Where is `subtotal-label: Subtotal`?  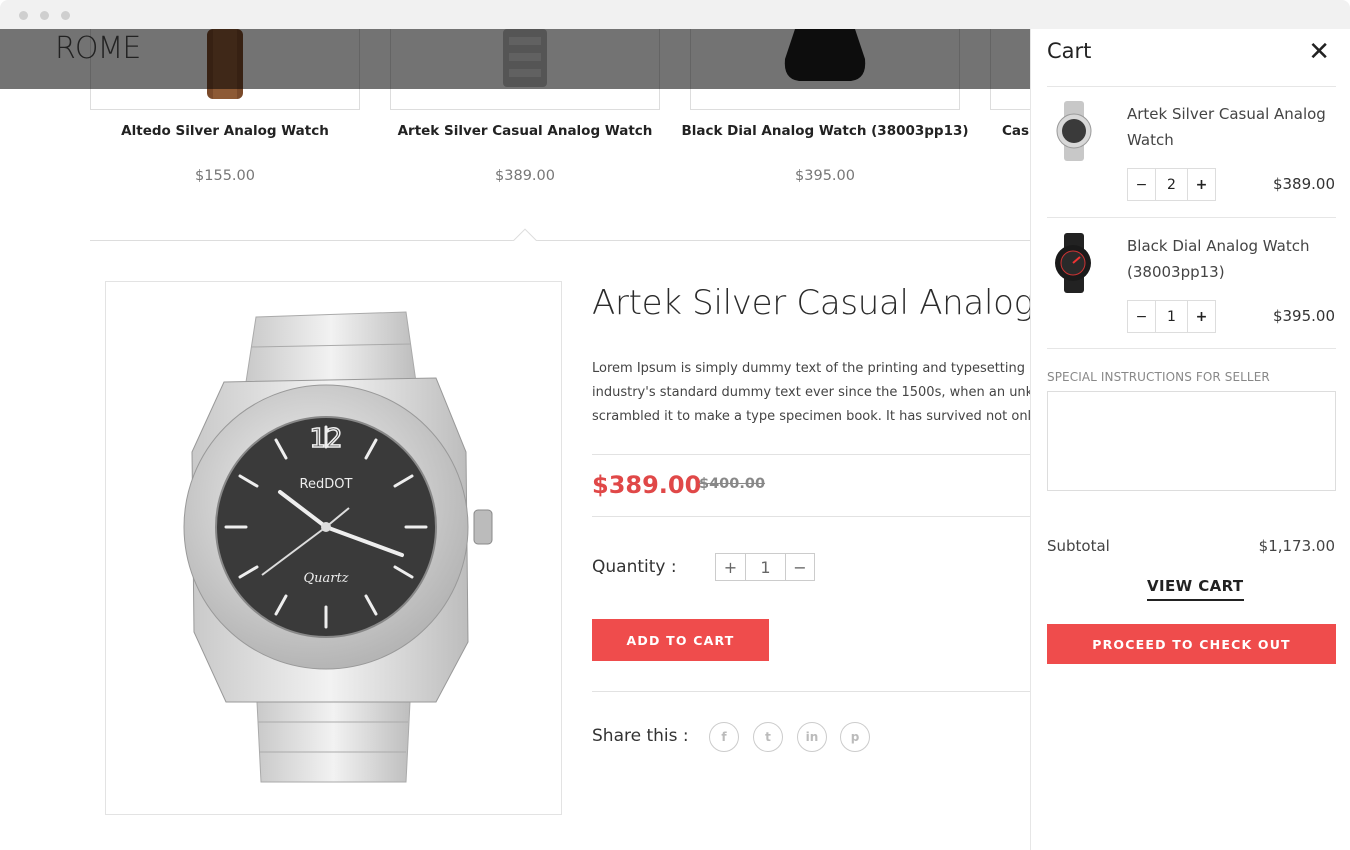 subtotal-label: Subtotal is located at coordinates (1078, 546).